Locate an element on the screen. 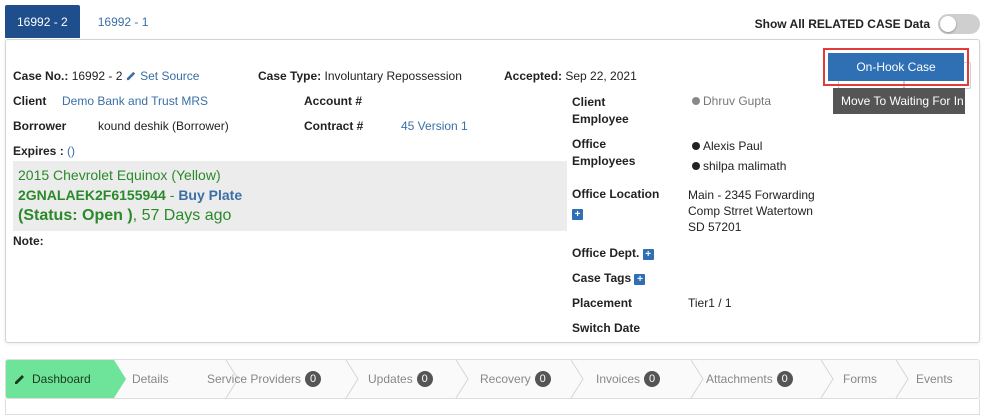  case-no-label: Case No.: is located at coordinates (41, 76).